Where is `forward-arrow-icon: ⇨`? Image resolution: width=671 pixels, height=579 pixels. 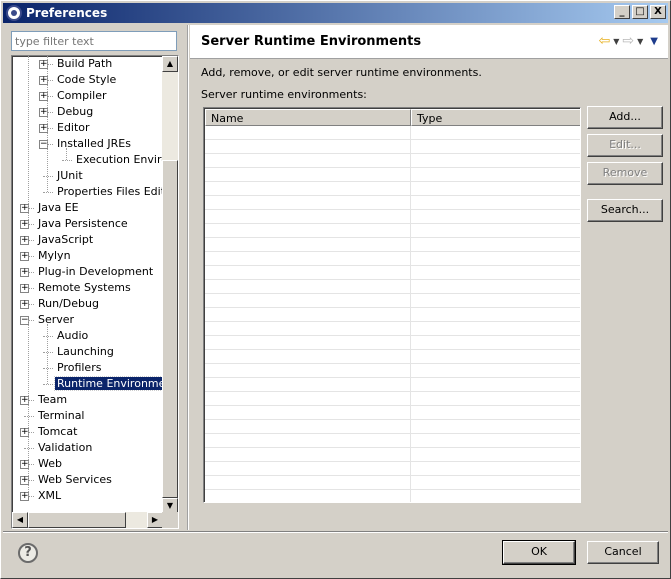
forward-arrow-icon: ⇨ is located at coordinates (628, 41).